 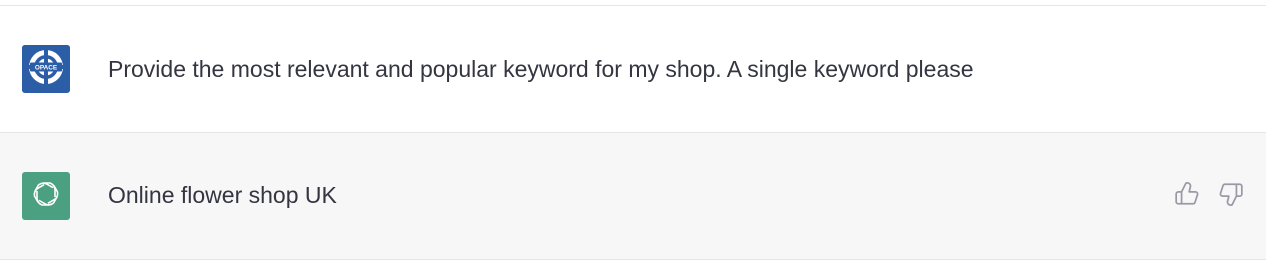 I want to click on thumbs-up-icon, so click(x=1187, y=196).